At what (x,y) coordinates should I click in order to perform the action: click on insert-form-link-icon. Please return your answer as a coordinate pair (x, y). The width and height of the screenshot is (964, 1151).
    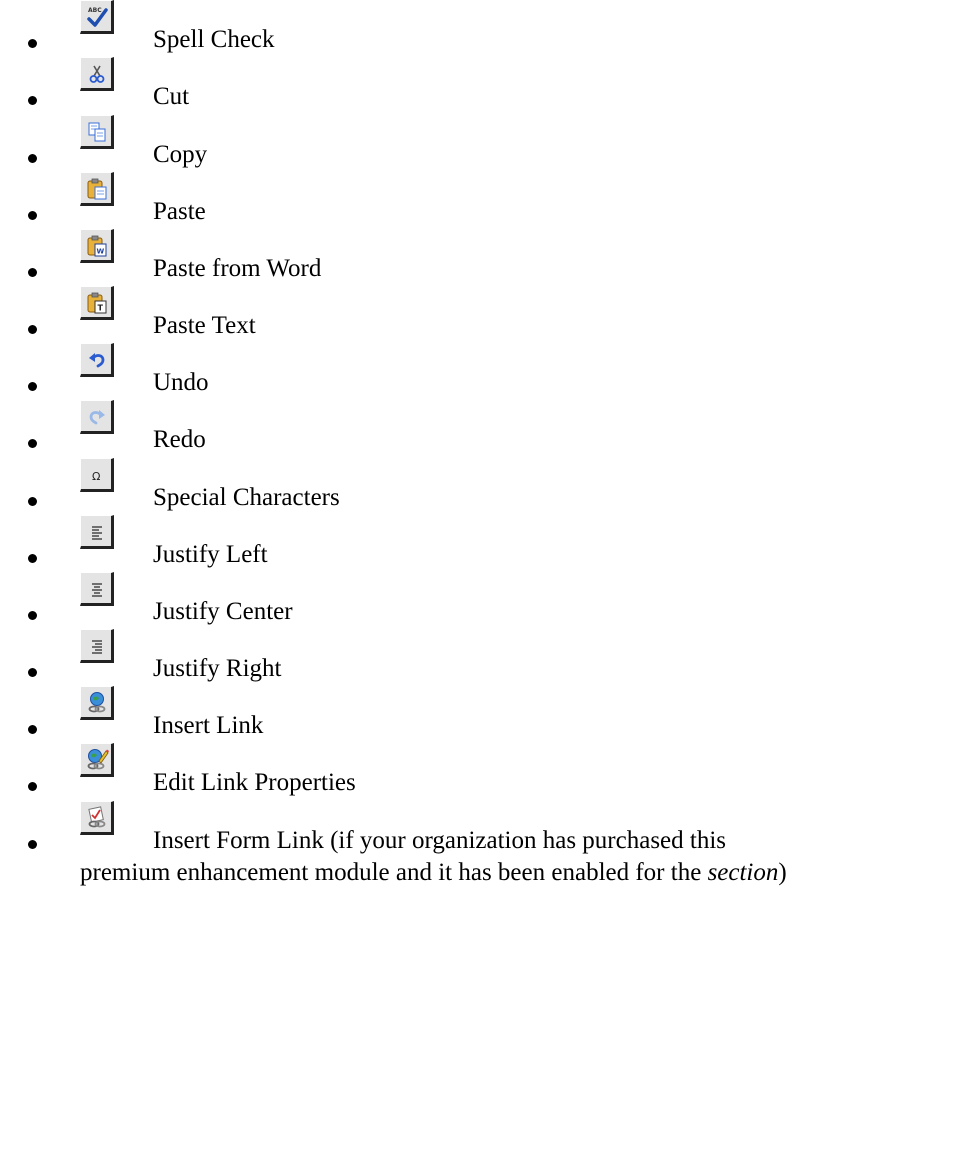
    Looking at the image, I should click on (97, 818).